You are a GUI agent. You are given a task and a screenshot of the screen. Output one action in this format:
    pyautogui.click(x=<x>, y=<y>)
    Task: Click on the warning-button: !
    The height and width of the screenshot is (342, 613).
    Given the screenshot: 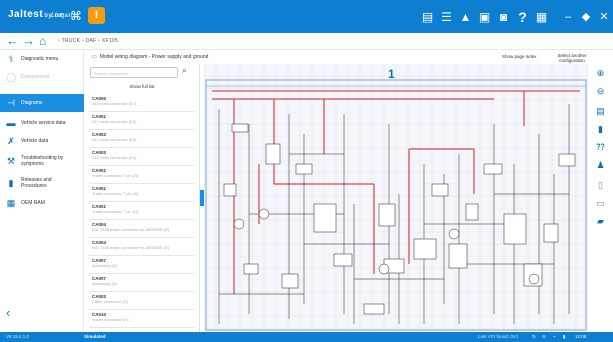 What is the action you would take?
    pyautogui.click(x=96, y=15)
    